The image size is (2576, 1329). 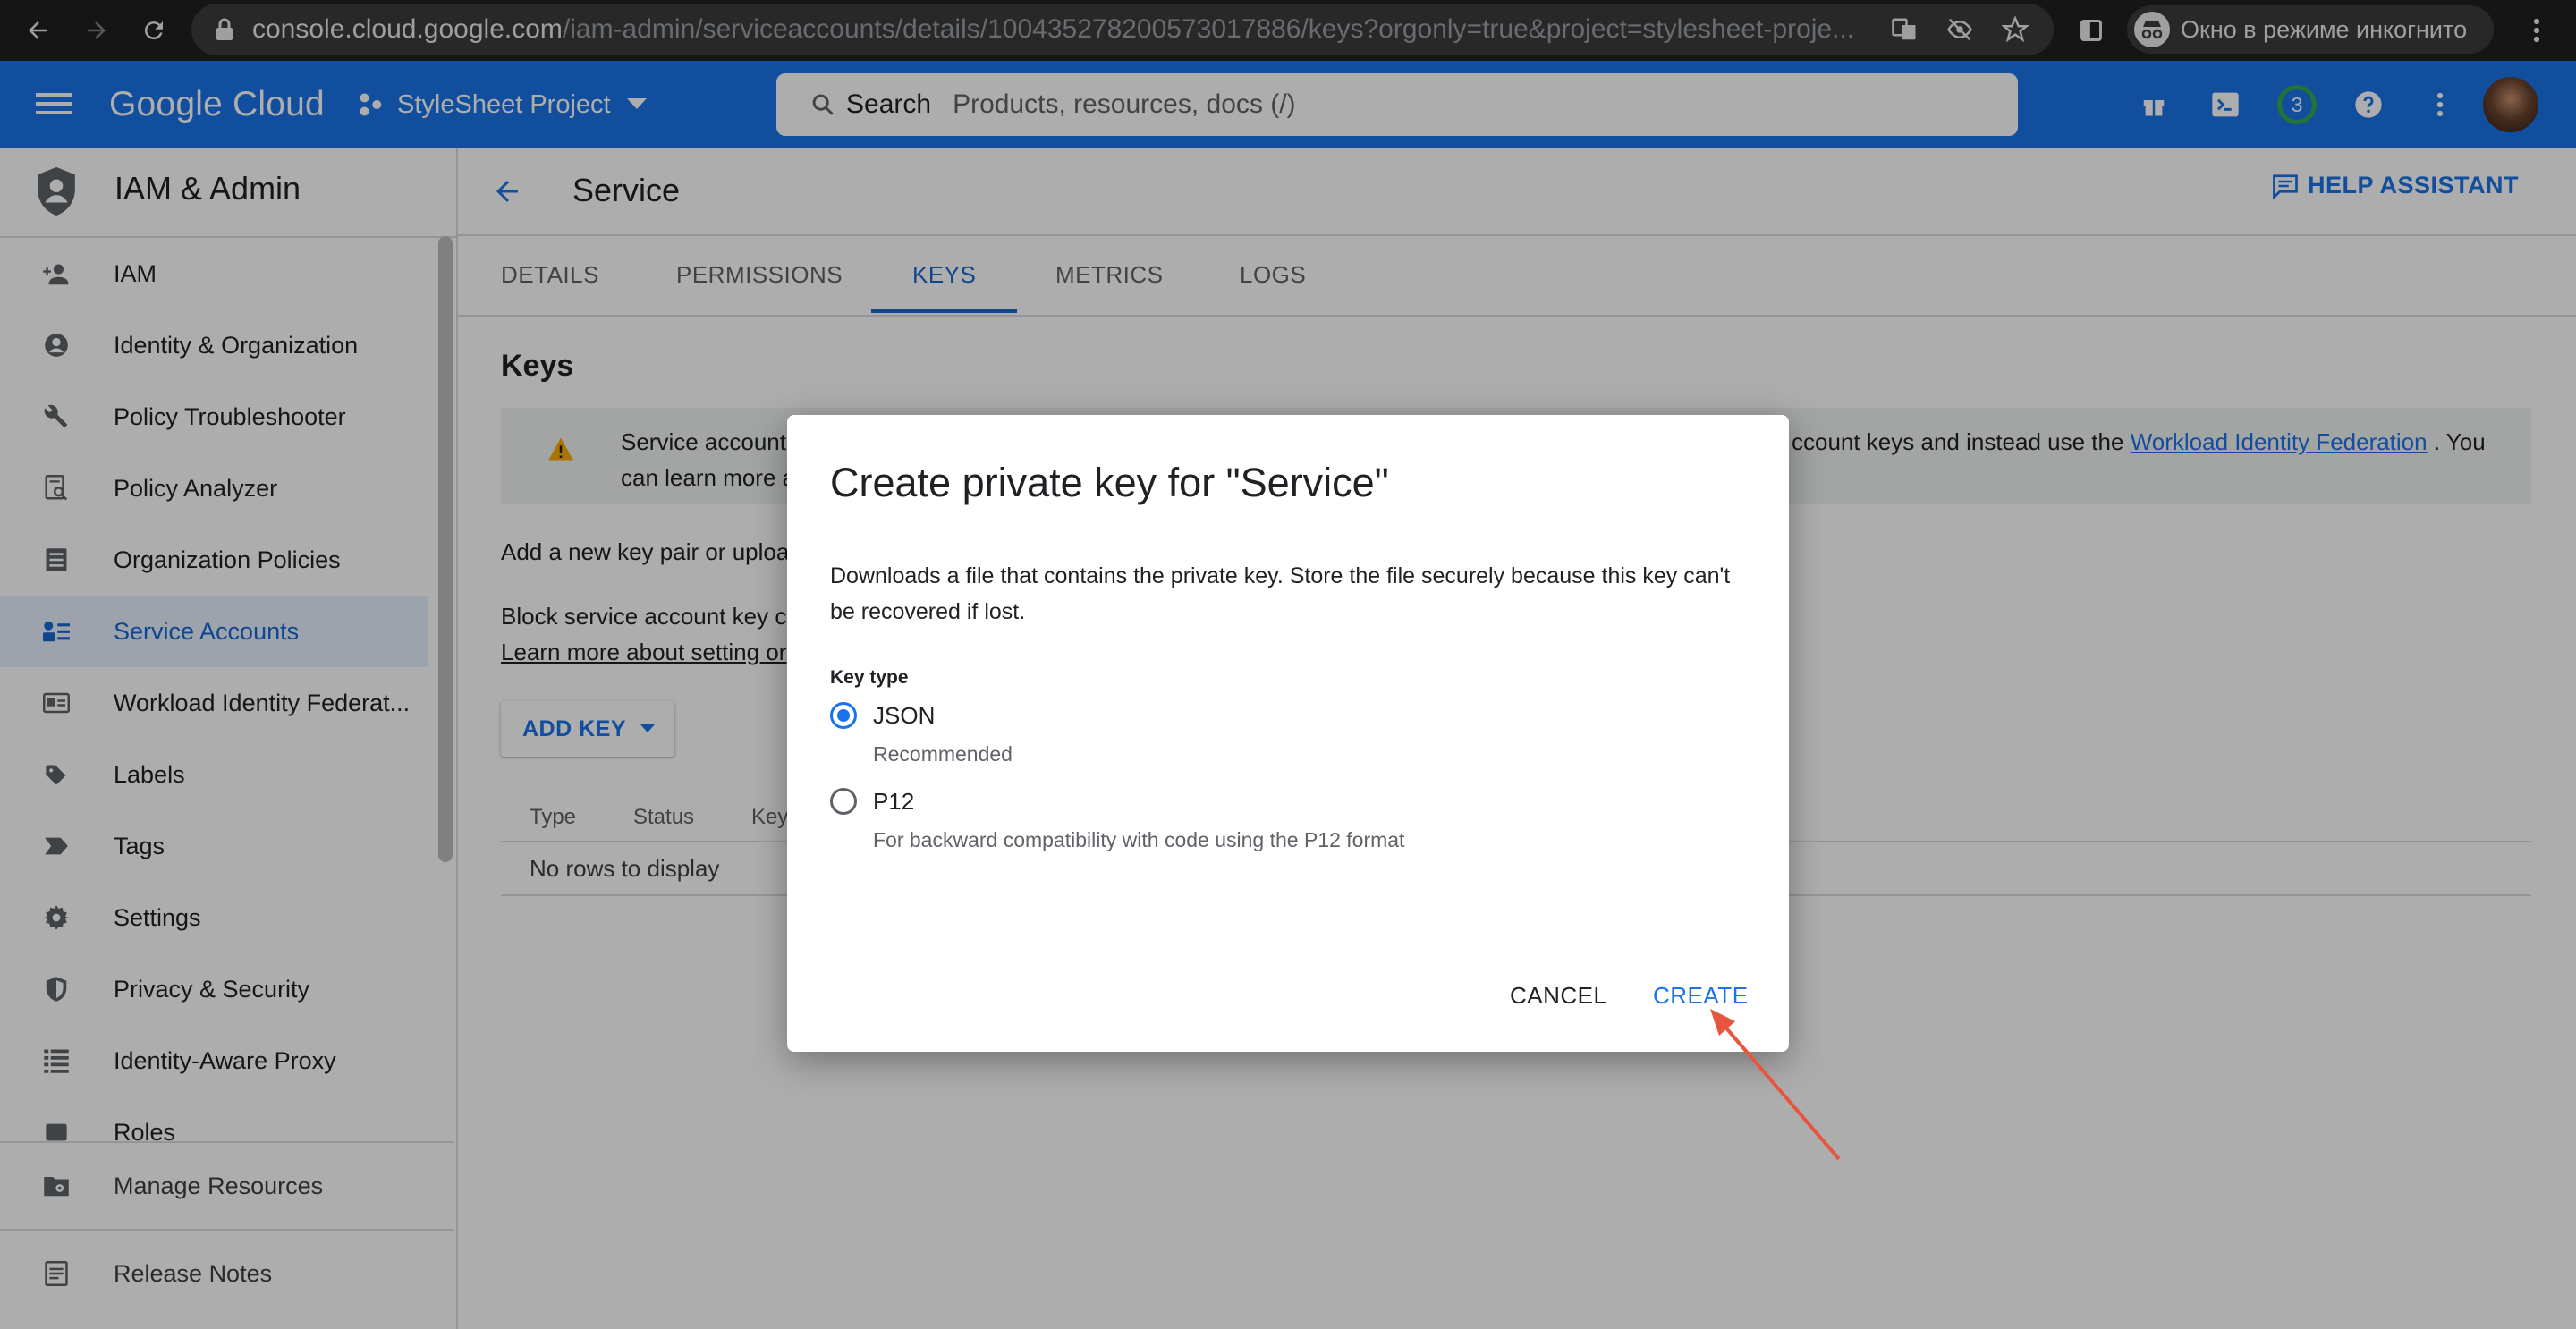 I want to click on annotation-arrow, so click(x=1771, y=1082).